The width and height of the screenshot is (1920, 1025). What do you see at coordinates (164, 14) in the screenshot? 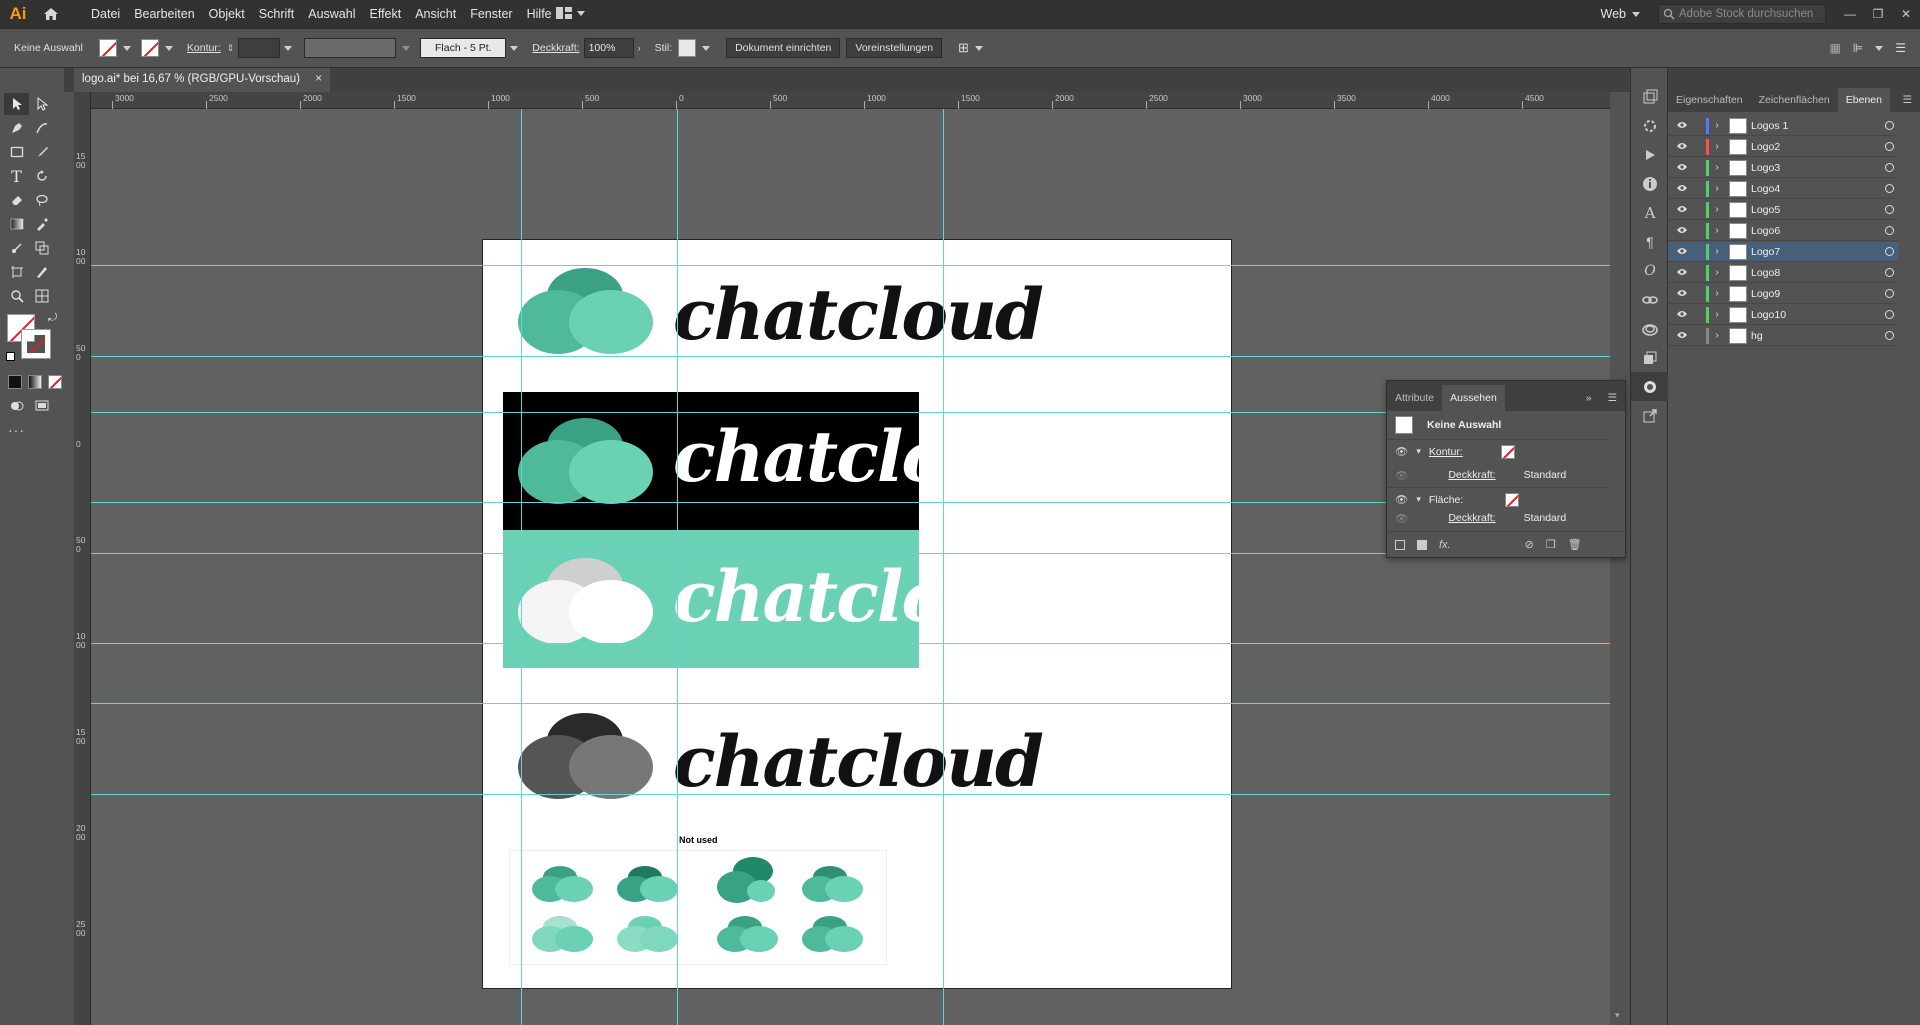
I see `menu-bearbeiten: Bearbeiten` at bounding box center [164, 14].